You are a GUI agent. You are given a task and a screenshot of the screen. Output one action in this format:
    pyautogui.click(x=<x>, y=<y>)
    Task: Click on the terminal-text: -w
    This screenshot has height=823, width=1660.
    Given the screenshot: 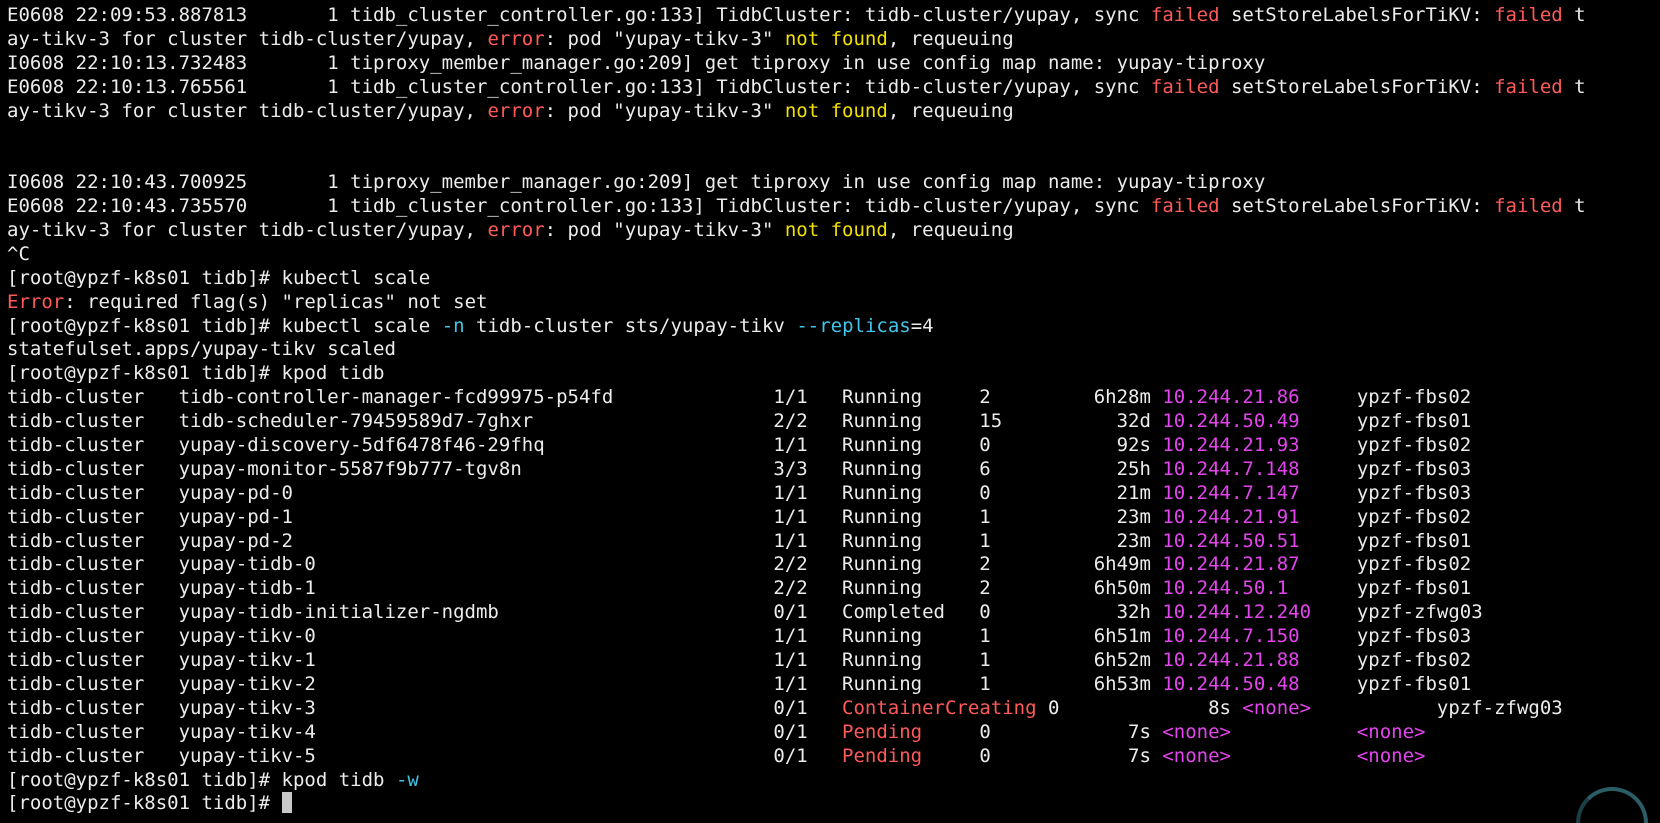 What is the action you would take?
    pyautogui.click(x=407, y=779)
    